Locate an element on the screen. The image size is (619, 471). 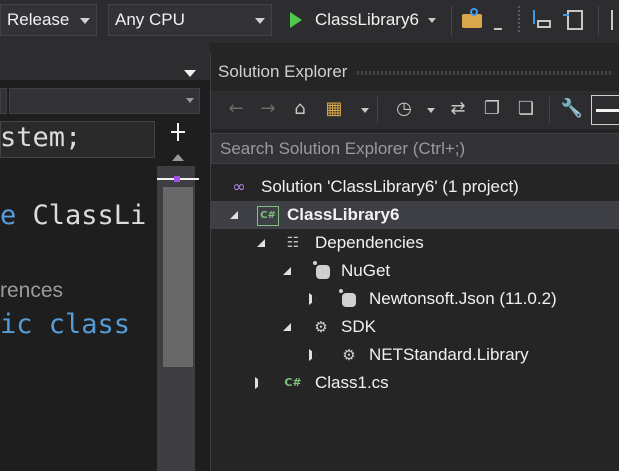
forward-icon: → is located at coordinates (268, 109).